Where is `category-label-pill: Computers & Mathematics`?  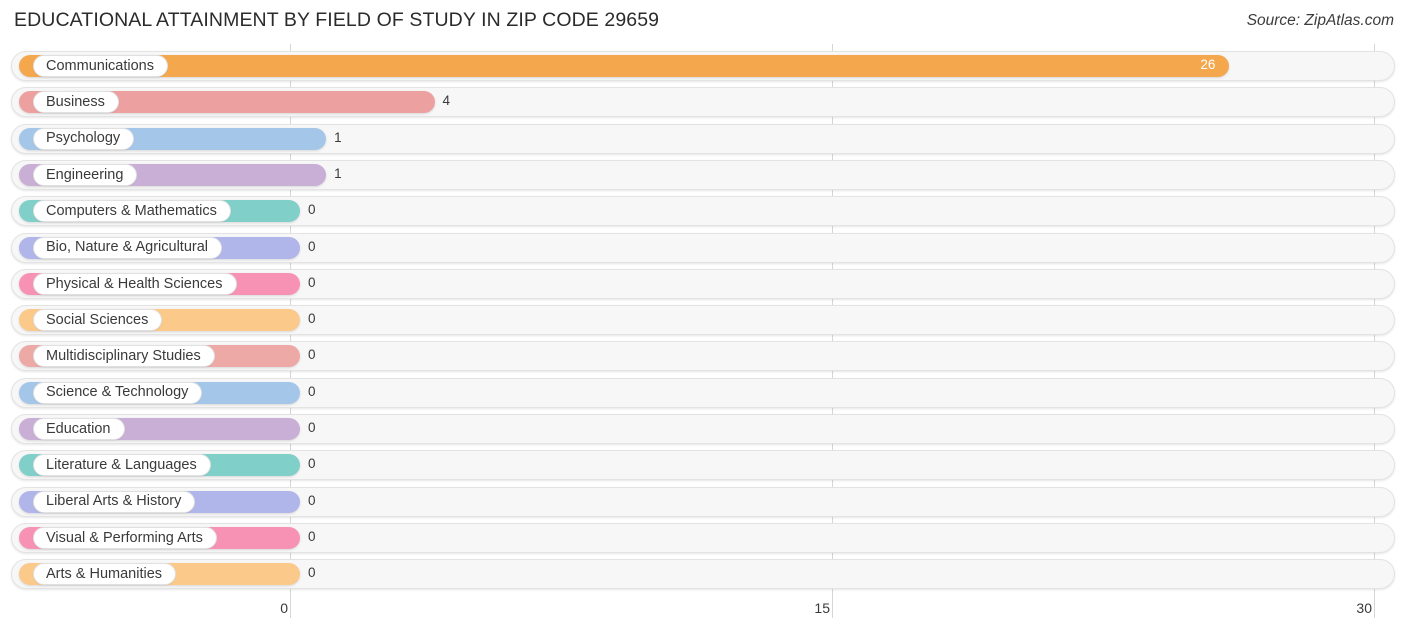
category-label-pill: Computers & Mathematics is located at coordinates (132, 211).